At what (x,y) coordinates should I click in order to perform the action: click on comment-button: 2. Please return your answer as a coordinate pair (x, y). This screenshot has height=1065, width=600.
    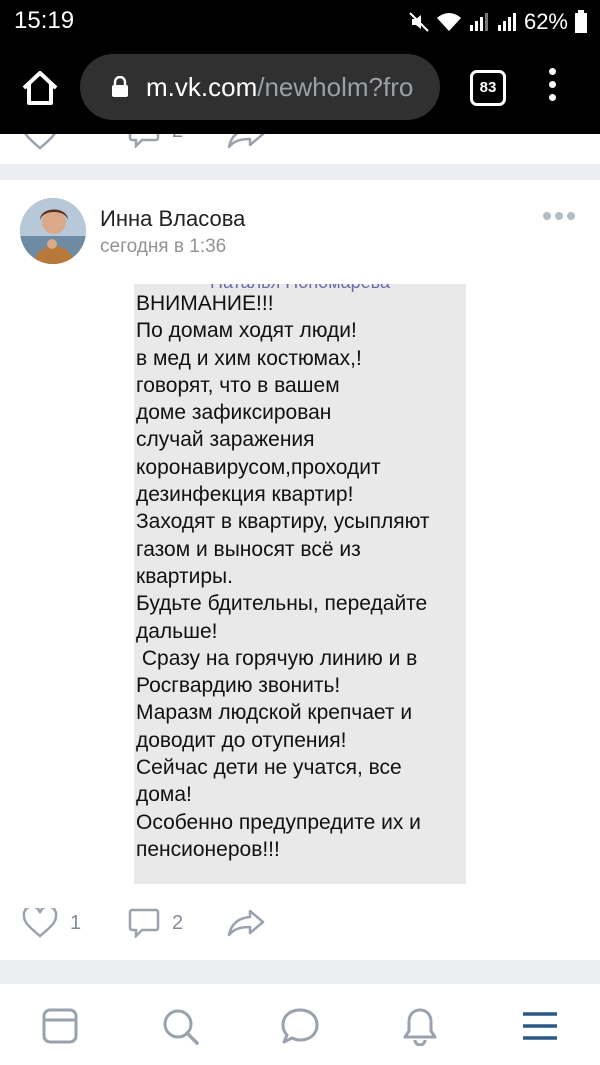
    Looking at the image, I should click on (155, 923).